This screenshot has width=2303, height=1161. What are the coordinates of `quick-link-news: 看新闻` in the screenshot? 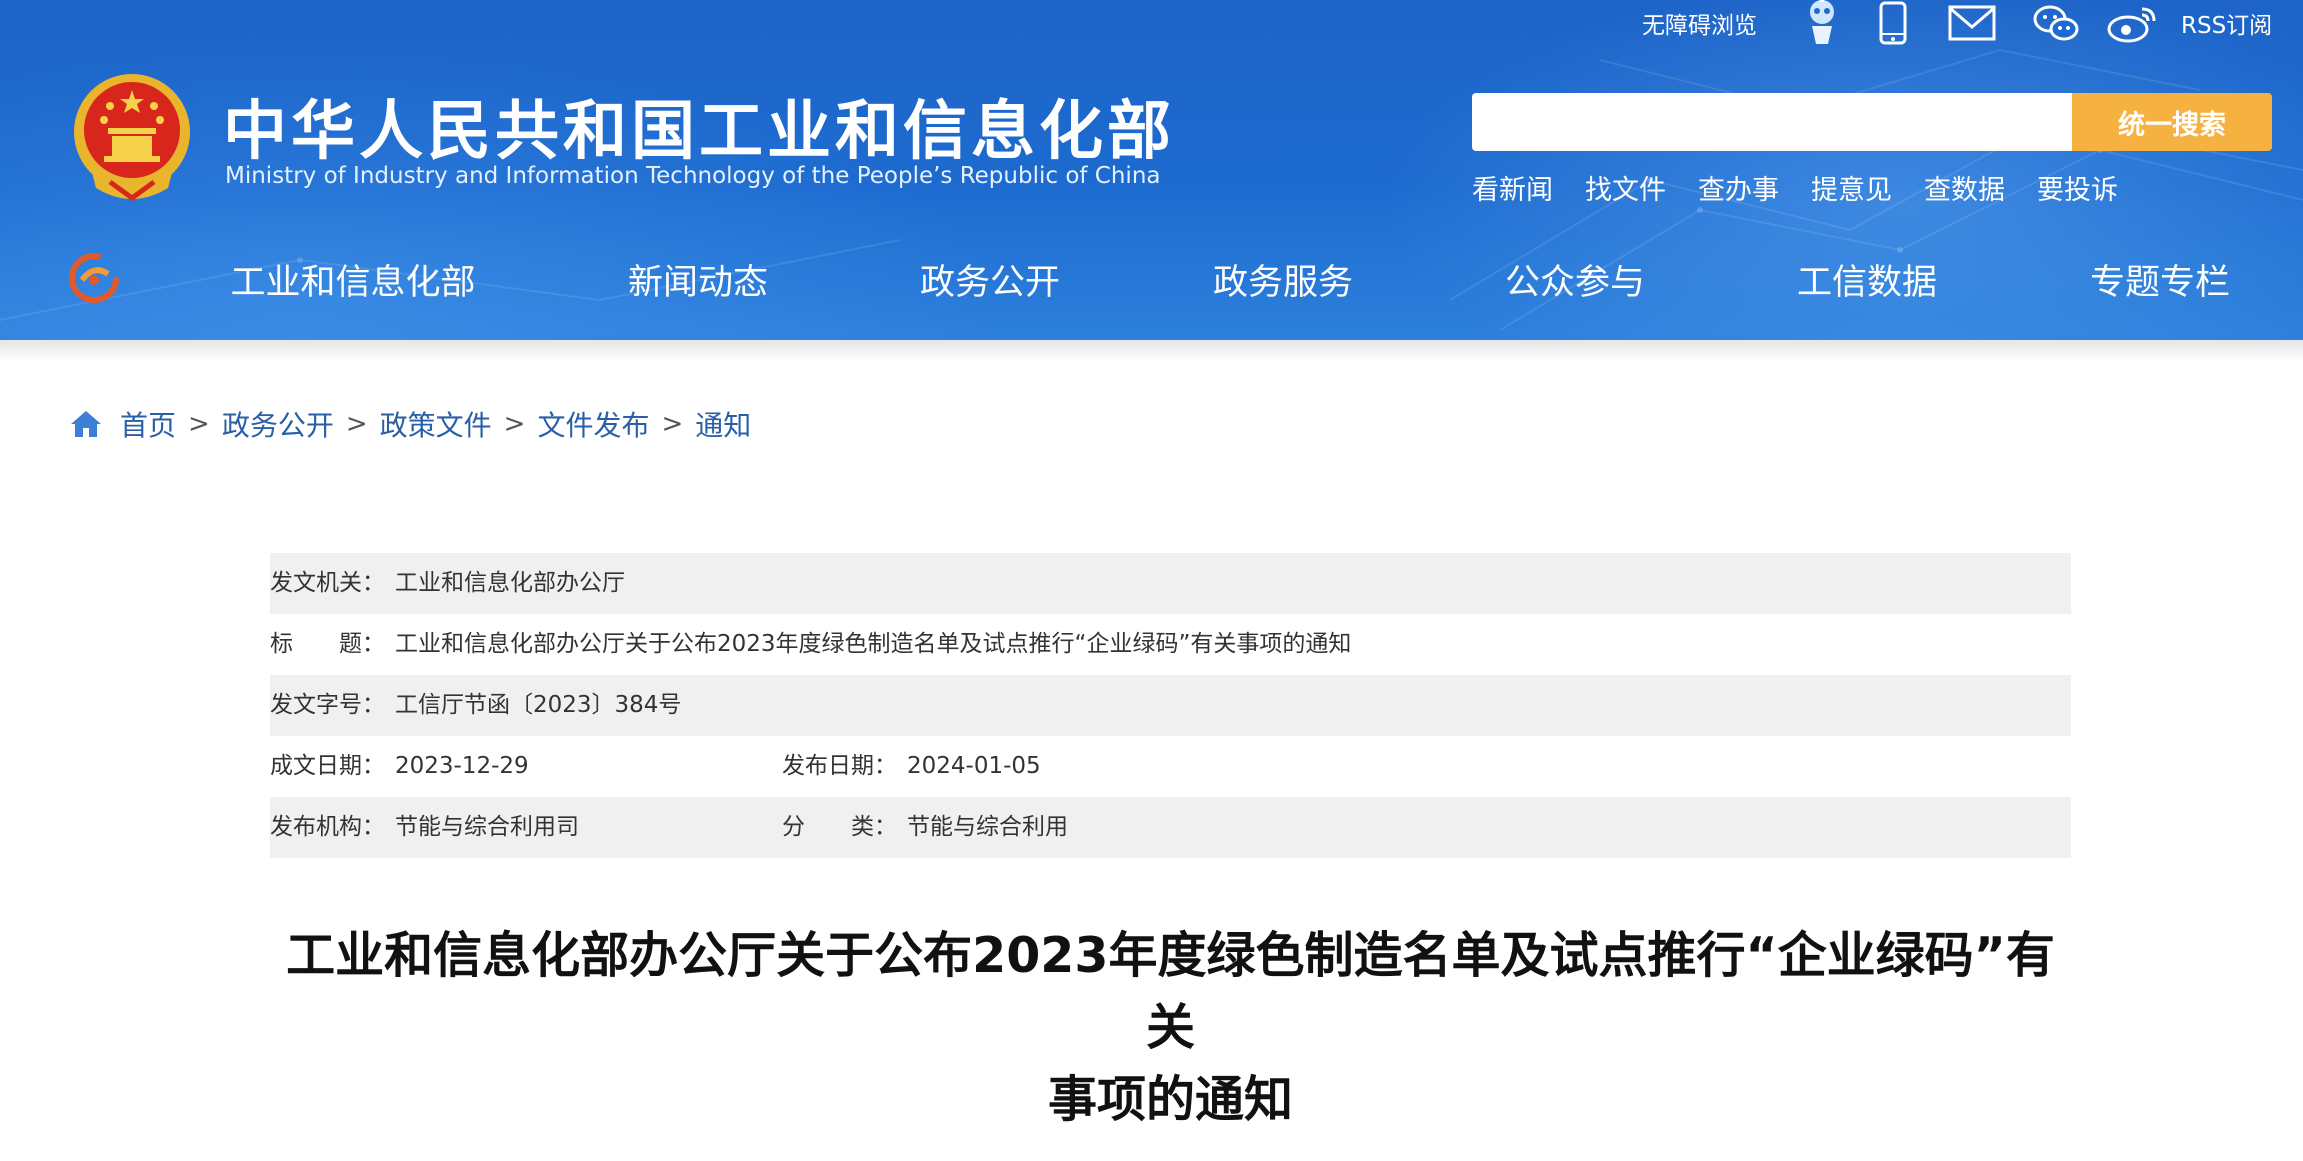 It's located at (1512, 187).